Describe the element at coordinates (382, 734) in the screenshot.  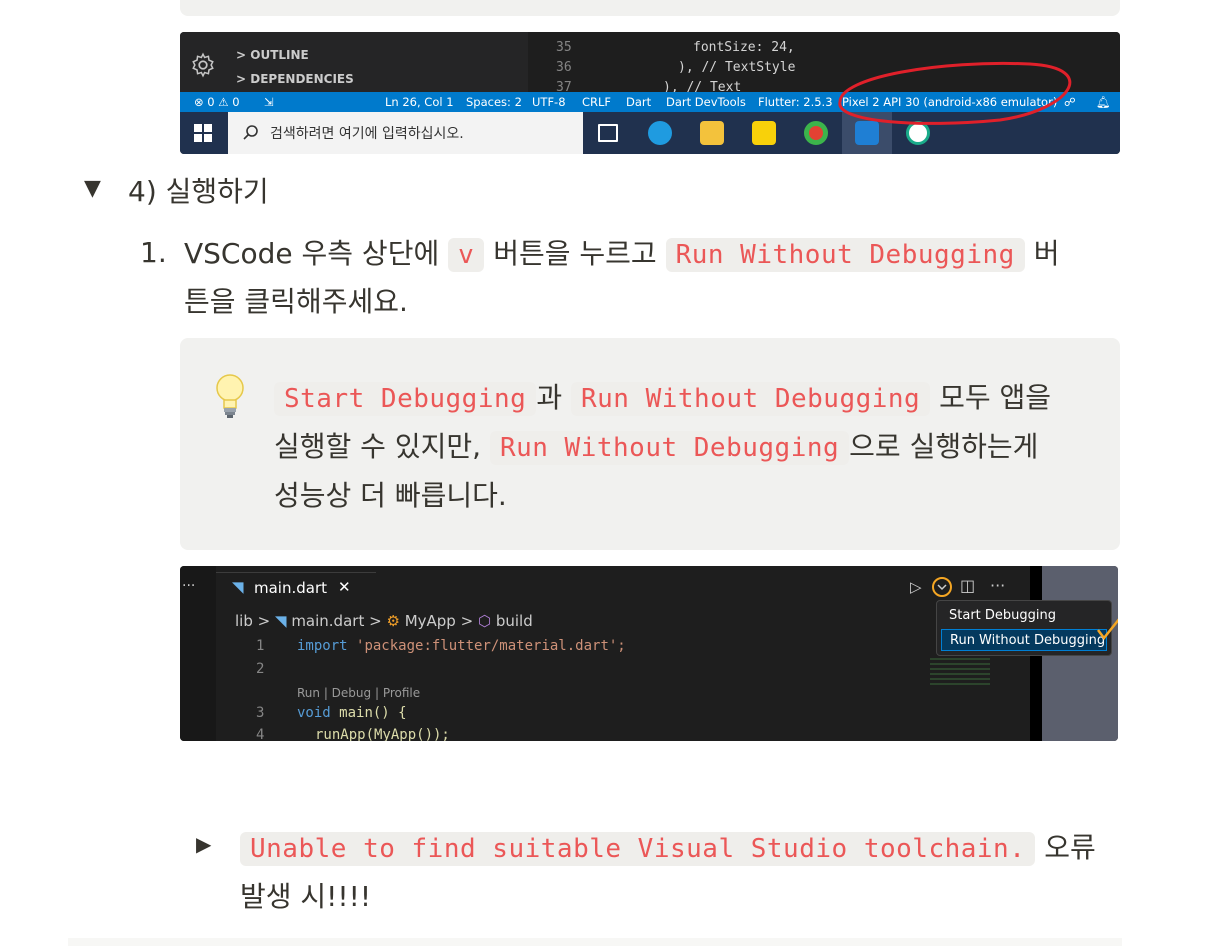
I see `code-line: runApp(MyApp());` at that location.